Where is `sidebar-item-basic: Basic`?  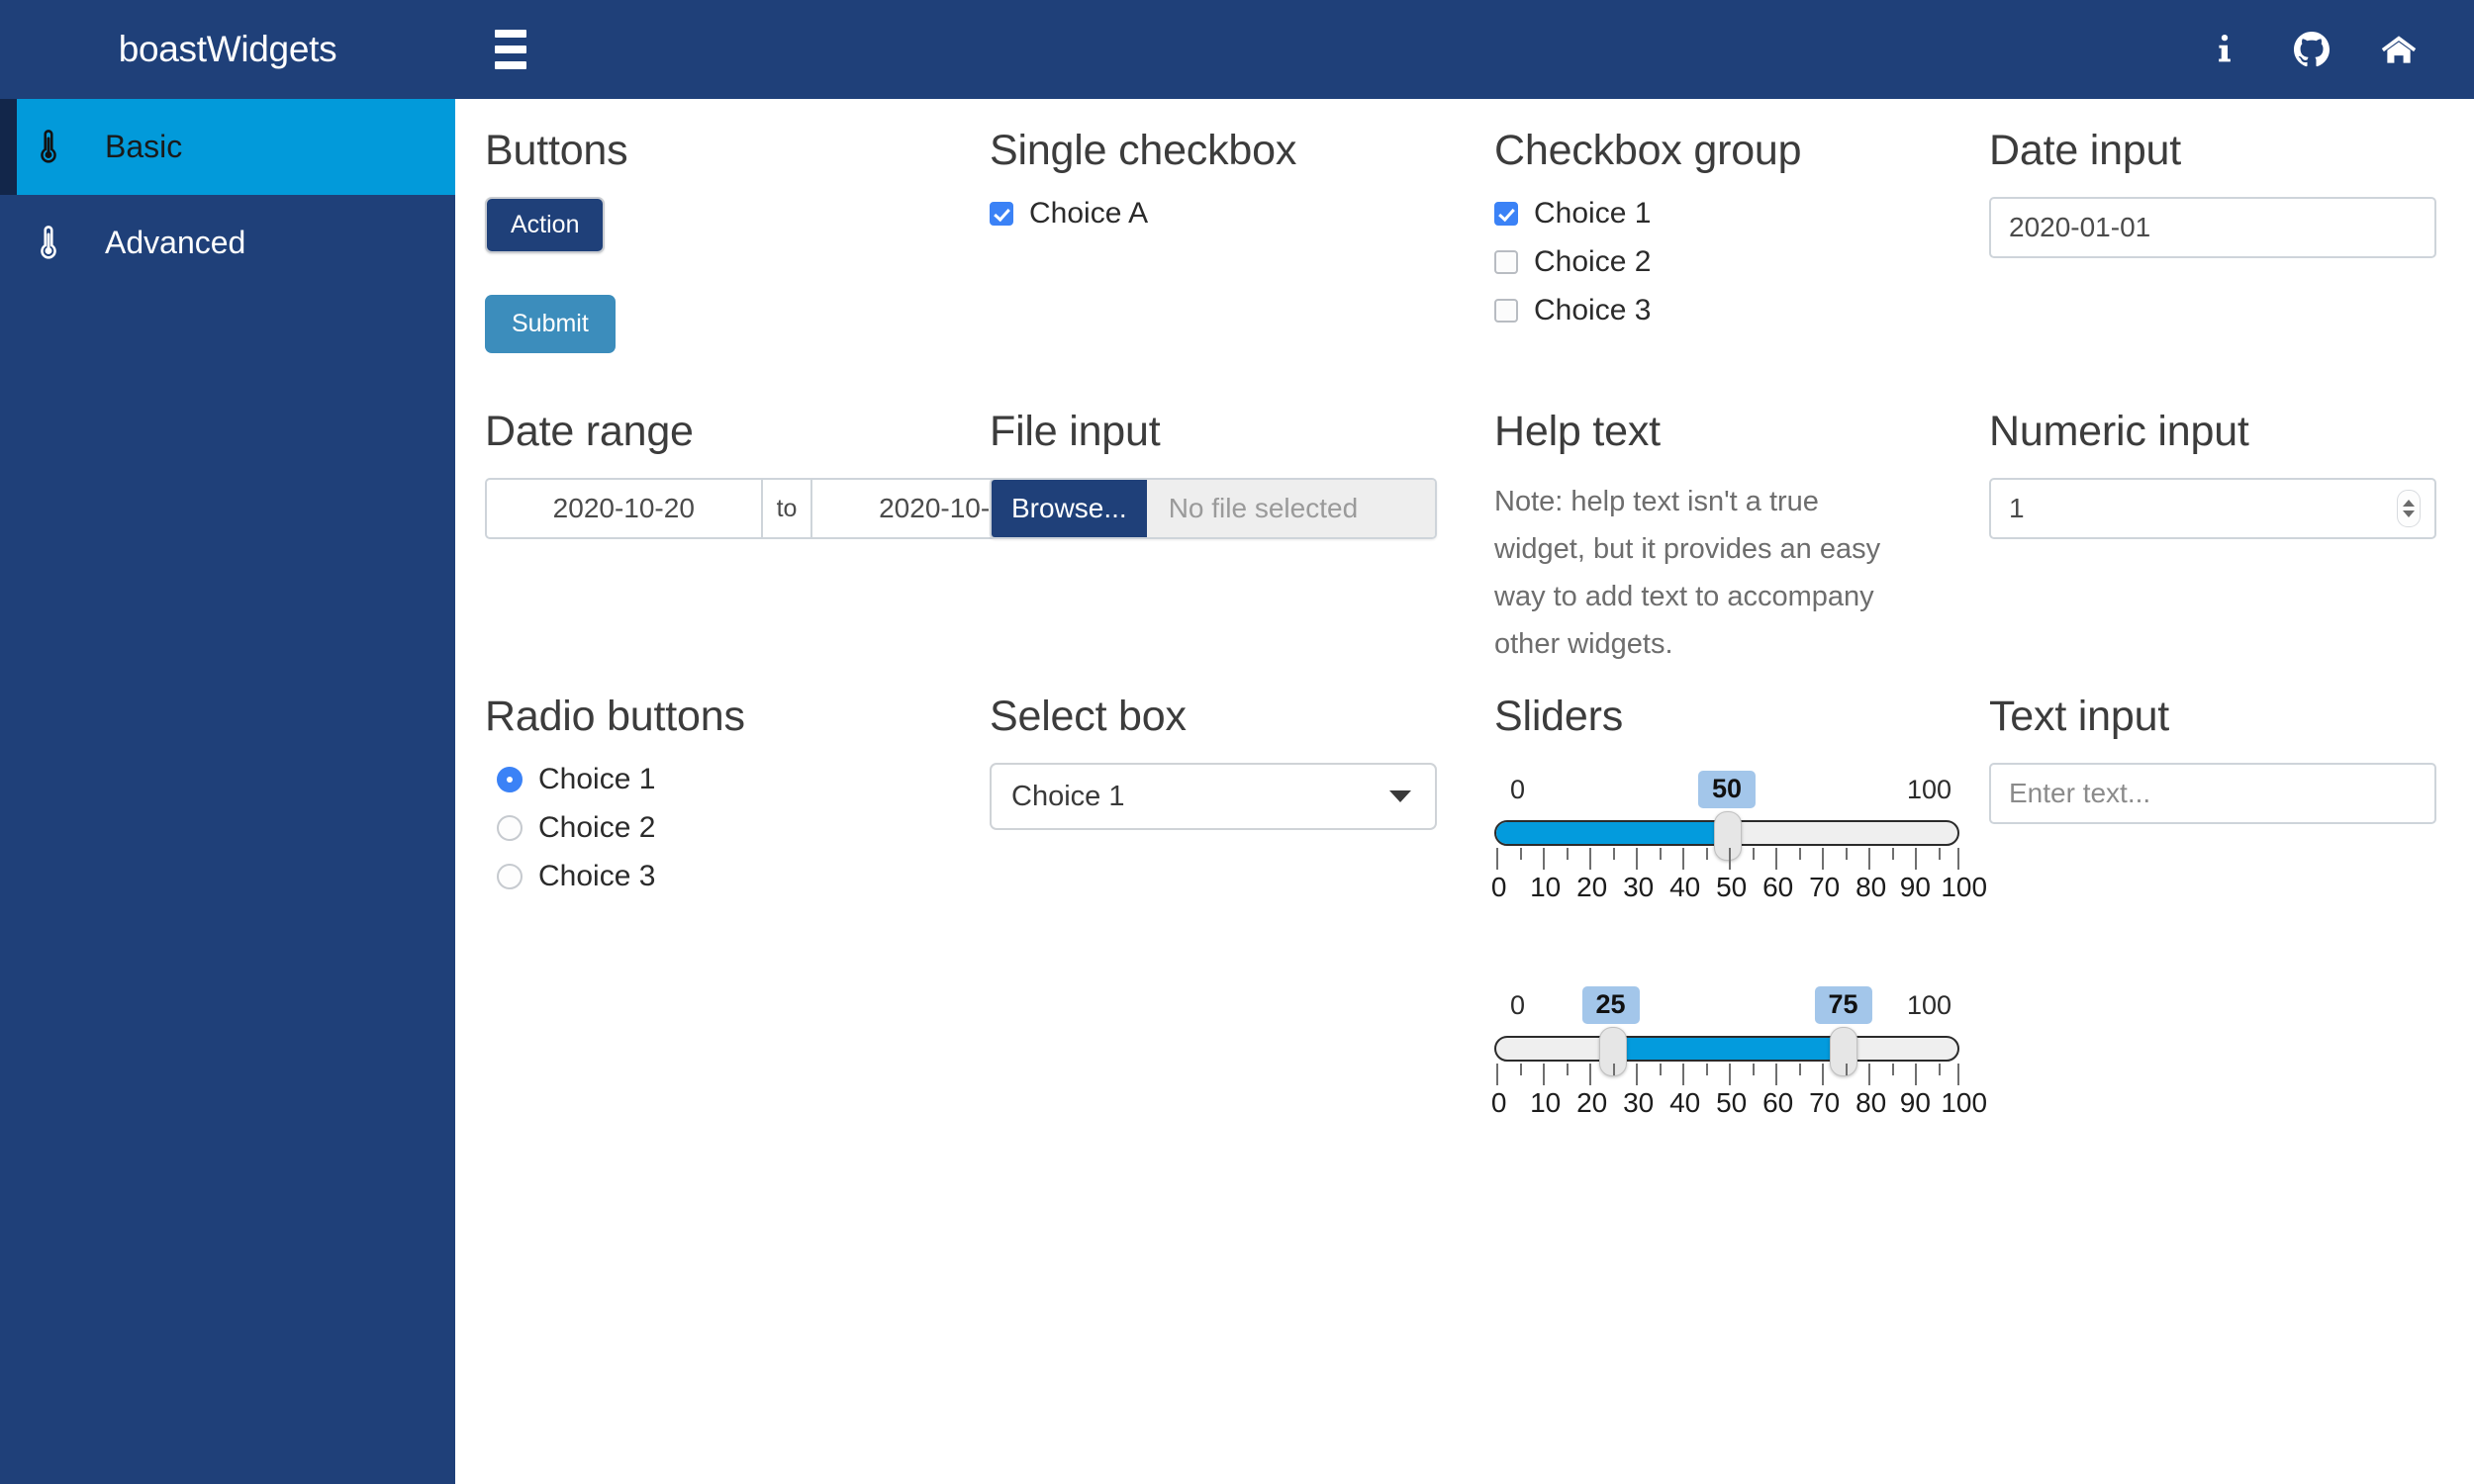
sidebar-item-basic: Basic is located at coordinates (228, 147).